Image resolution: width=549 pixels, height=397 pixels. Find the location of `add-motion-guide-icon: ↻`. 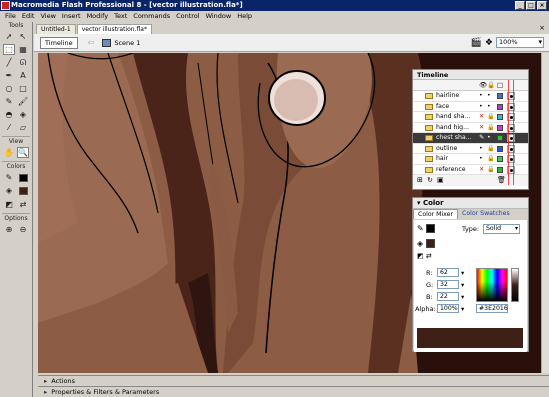

add-motion-guide-icon: ↻ is located at coordinates (430, 180).